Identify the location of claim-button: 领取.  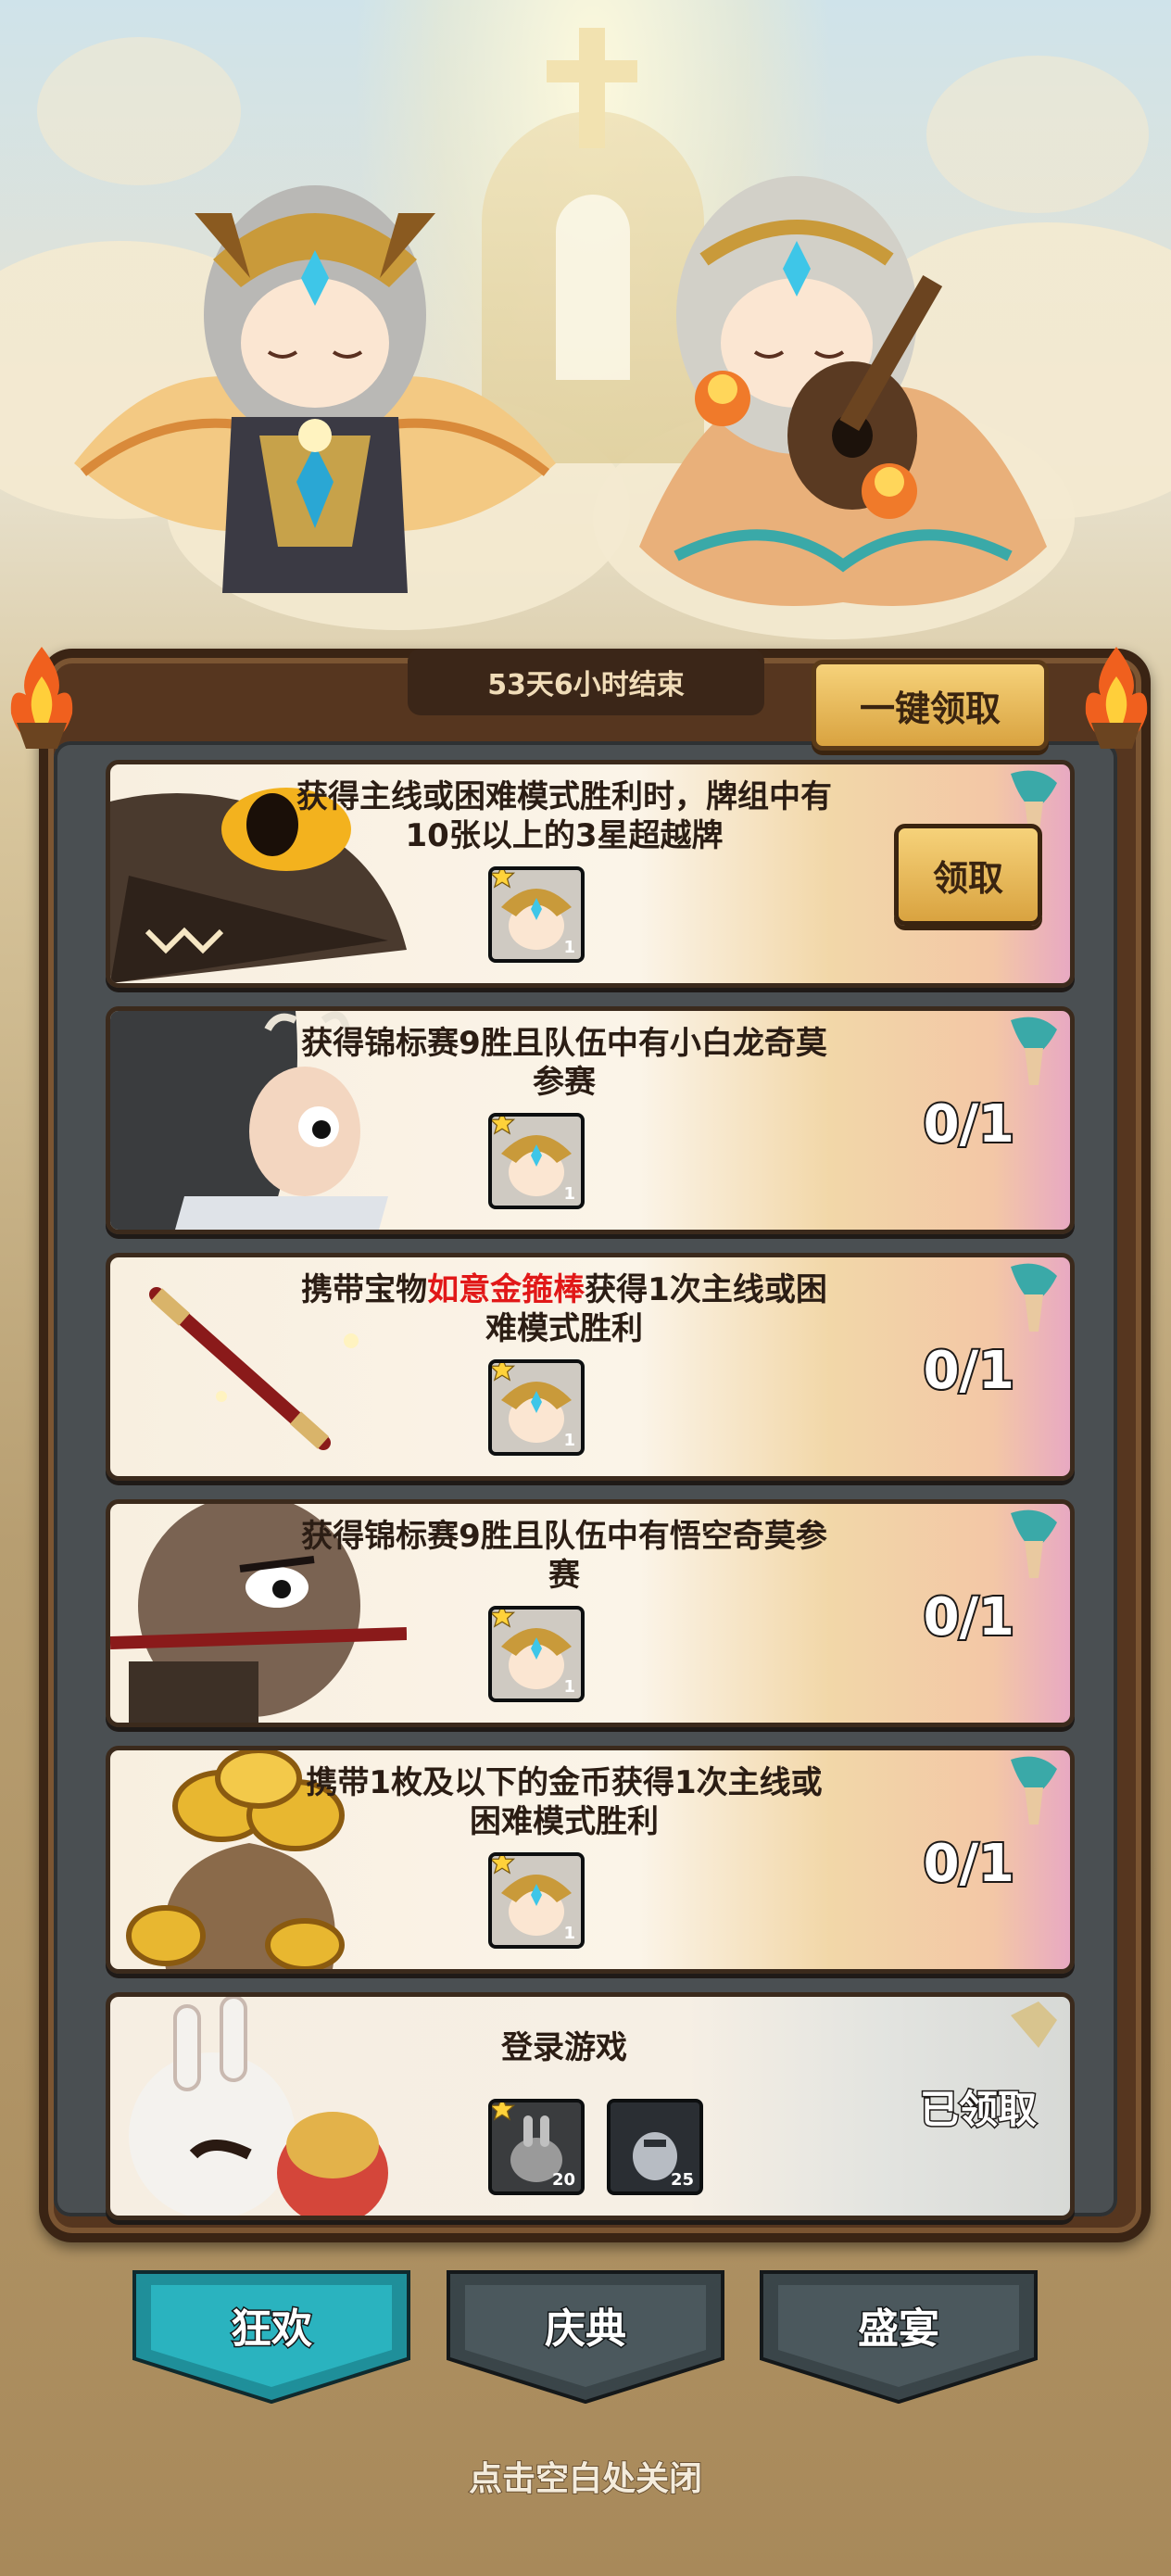
(968, 875).